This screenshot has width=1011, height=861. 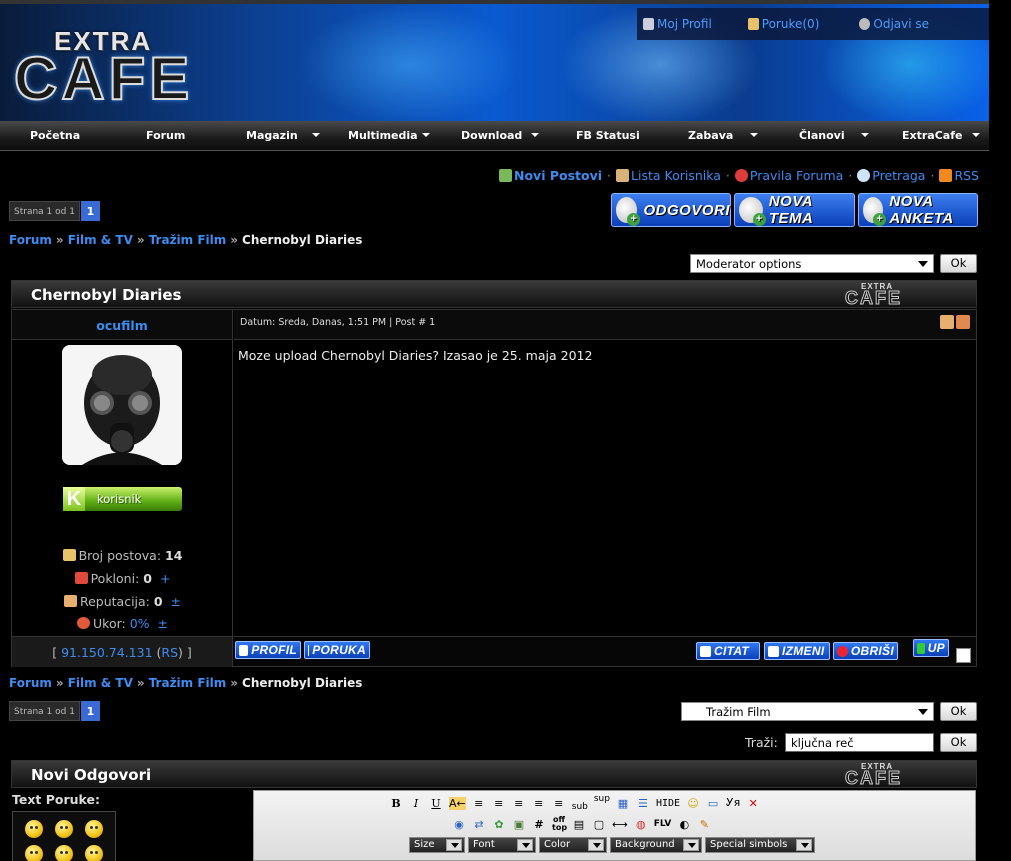 What do you see at coordinates (684, 824) in the screenshot?
I see `media-button: ◐` at bounding box center [684, 824].